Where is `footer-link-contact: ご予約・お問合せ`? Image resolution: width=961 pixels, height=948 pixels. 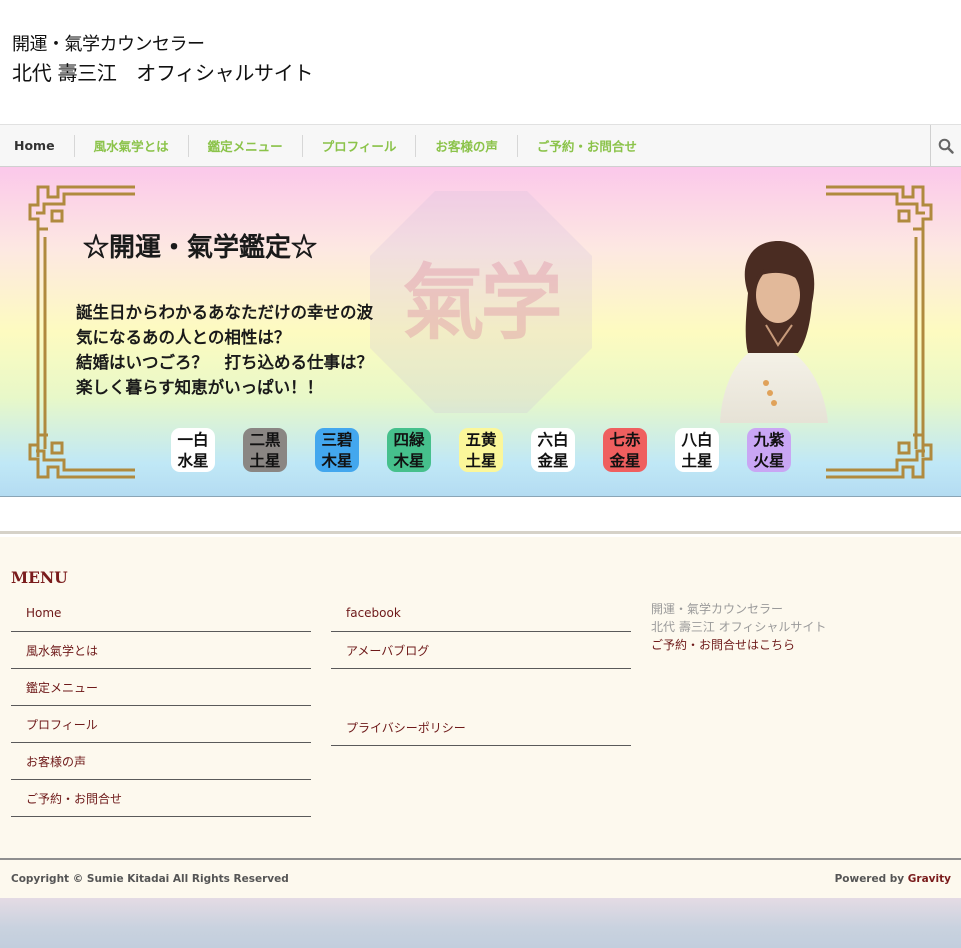
footer-link-contact: ご予約・お問合せ is located at coordinates (161, 798).